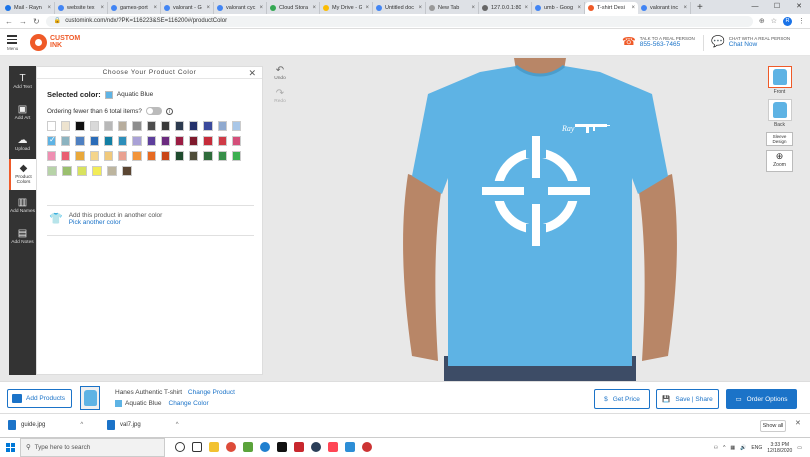 This screenshot has height=457, width=810. What do you see at coordinates (214, 447) in the screenshot?
I see `file-explorer-icon` at bounding box center [214, 447].